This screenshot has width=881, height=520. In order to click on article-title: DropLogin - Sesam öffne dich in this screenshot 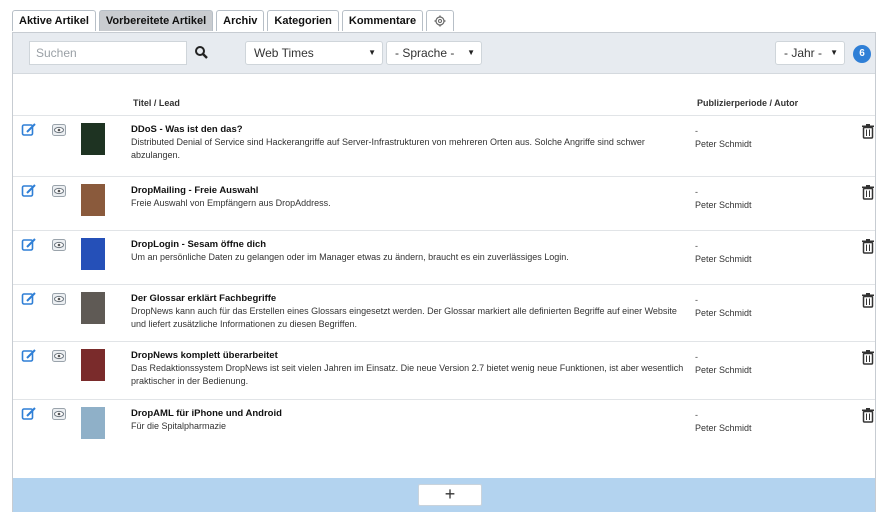, I will do `click(198, 244)`.